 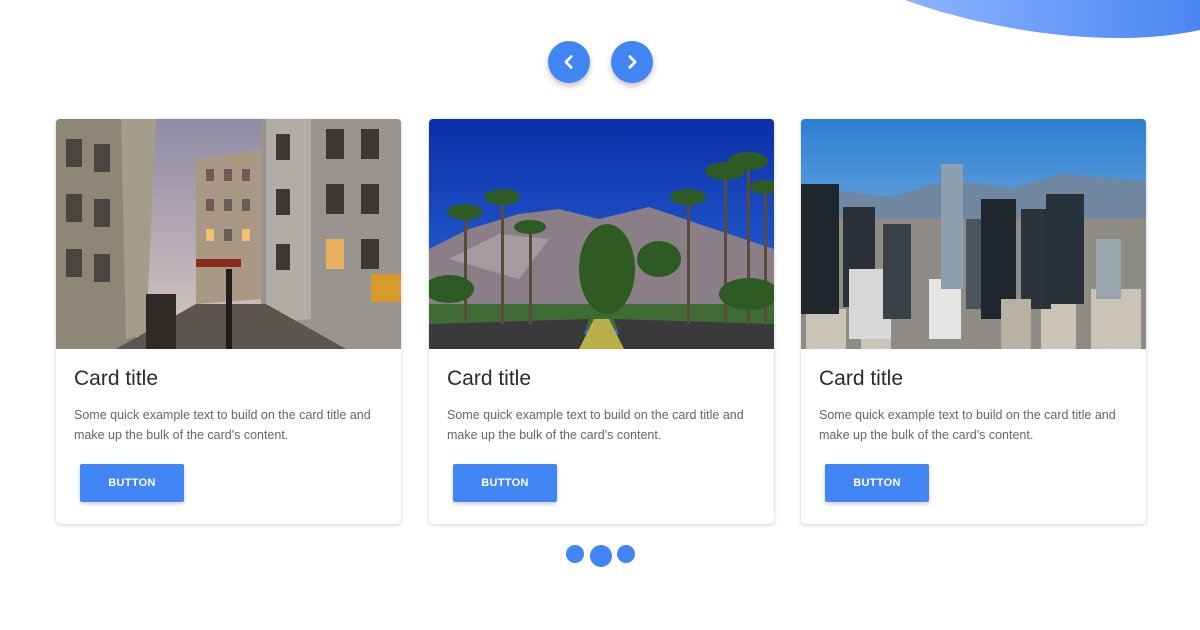 What do you see at coordinates (1052, 19) in the screenshot?
I see `decorative-wave` at bounding box center [1052, 19].